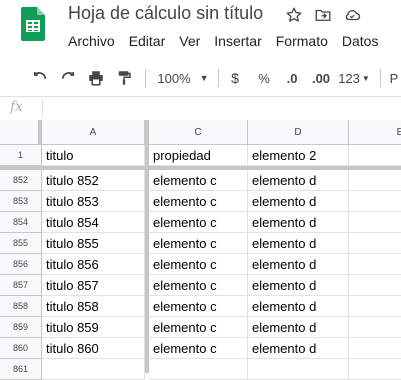 Image resolution: width=401 pixels, height=380 pixels. What do you see at coordinates (93, 327) in the screenshot?
I see `cell: titulo 859` at bounding box center [93, 327].